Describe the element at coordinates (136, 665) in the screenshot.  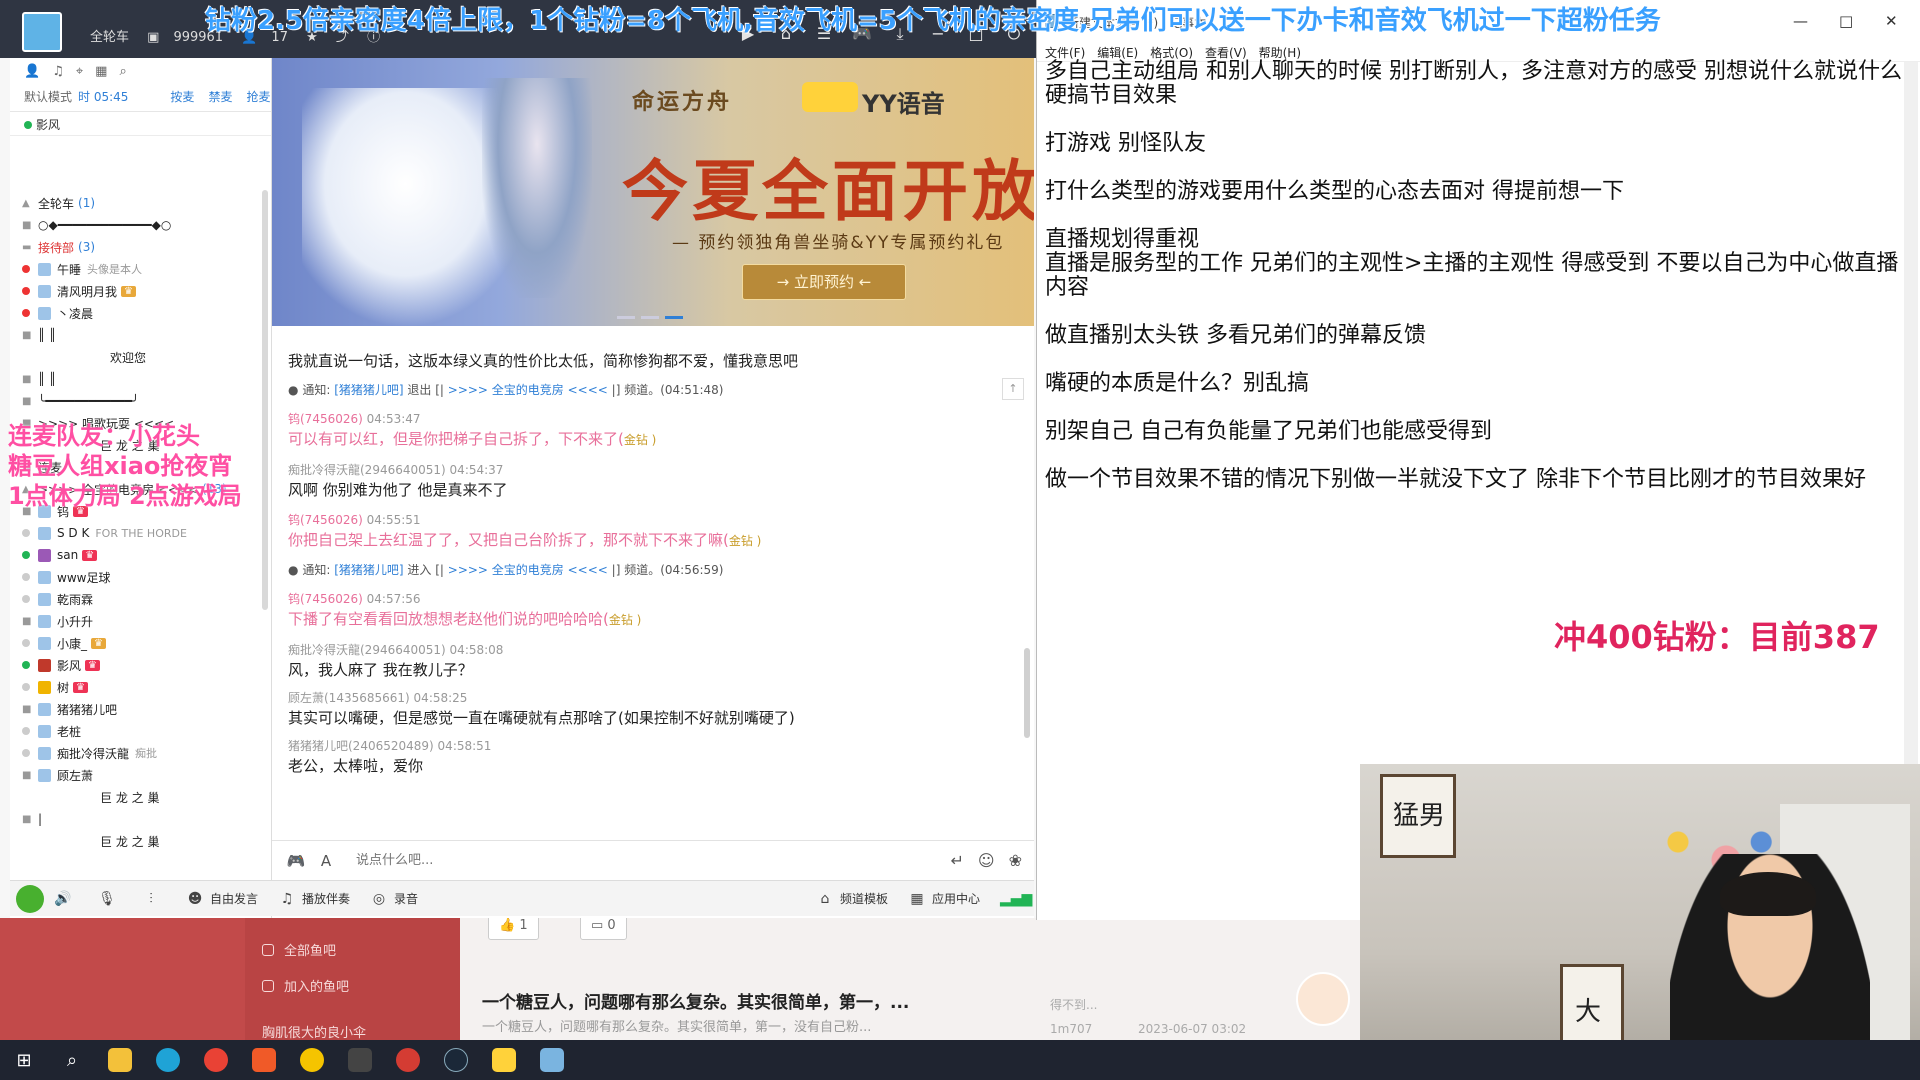
I see `tree-row: 影风 ♛` at that location.